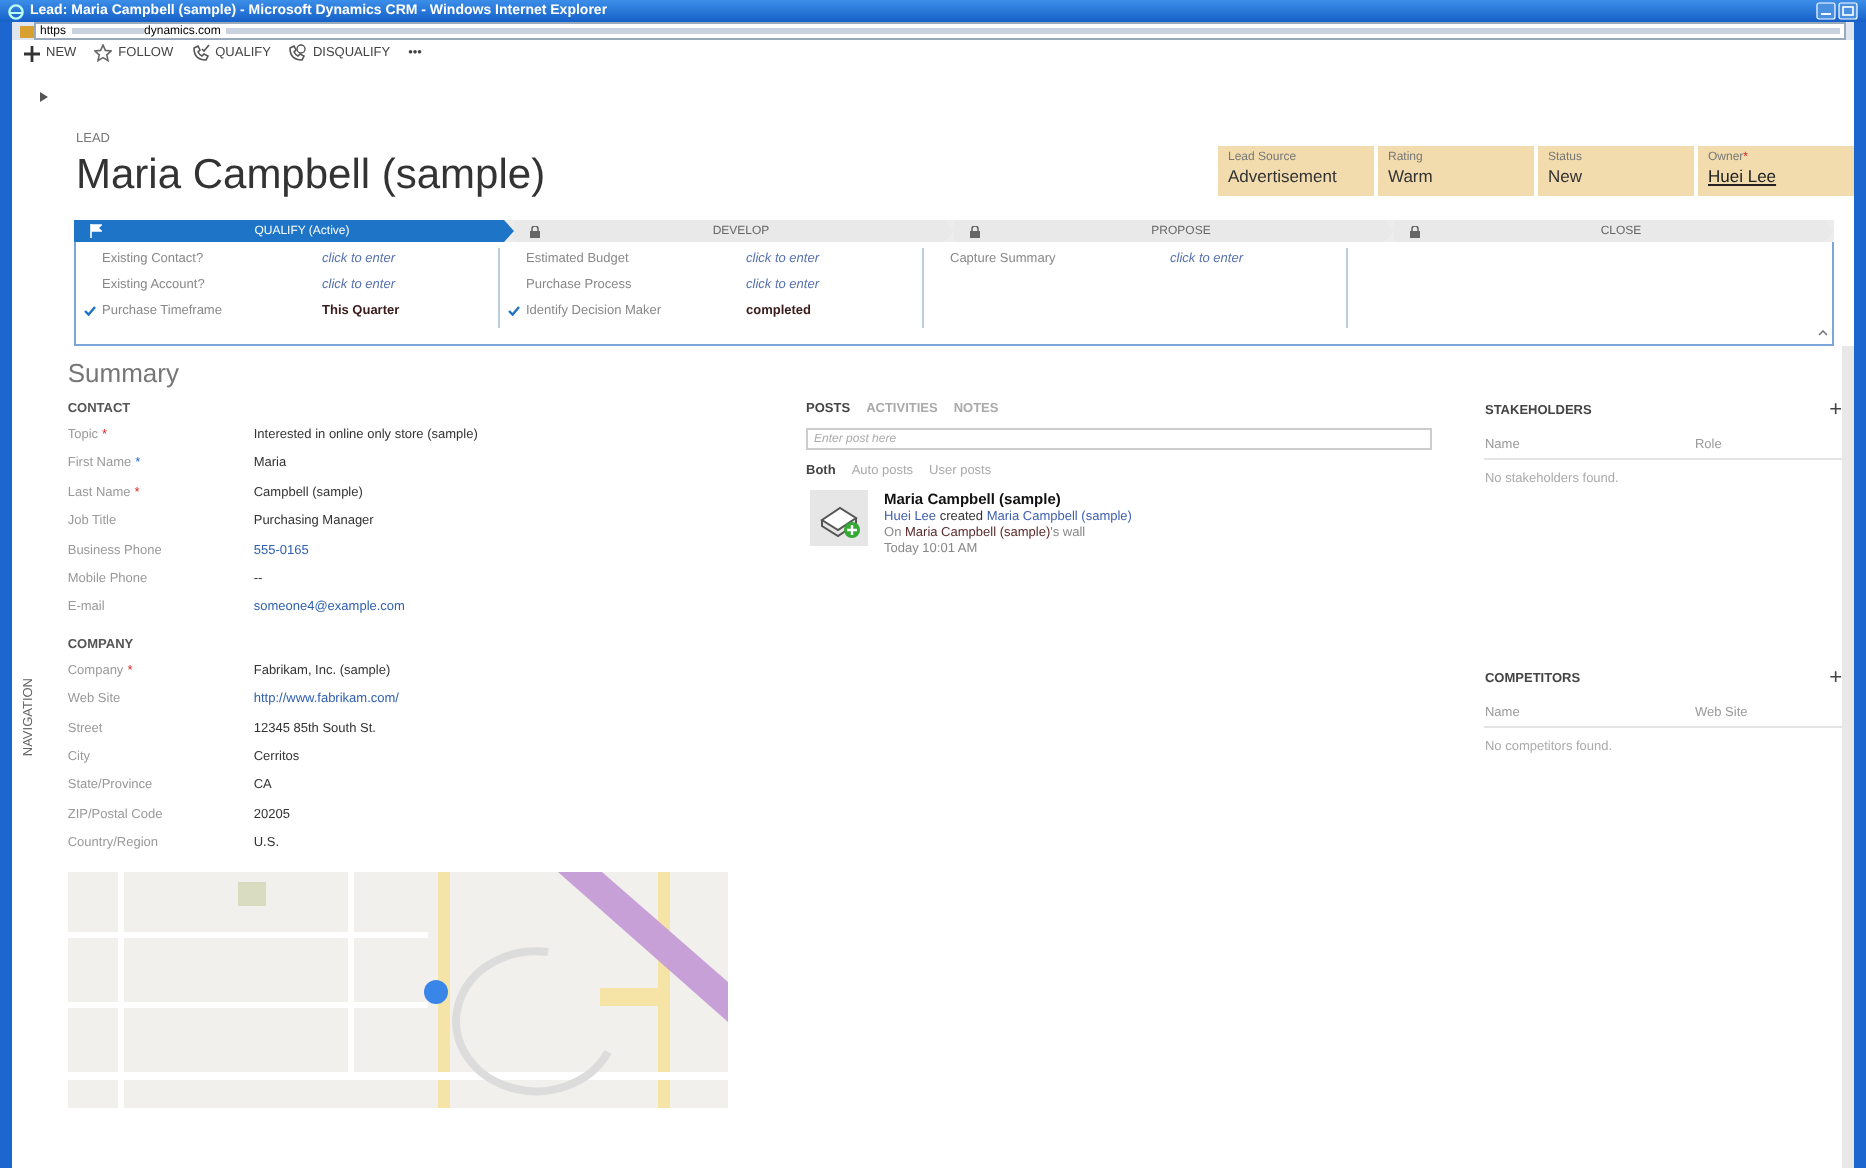 This screenshot has height=1168, width=1866. Describe the element at coordinates (1848, 11) in the screenshot. I see `maximize-button` at that location.